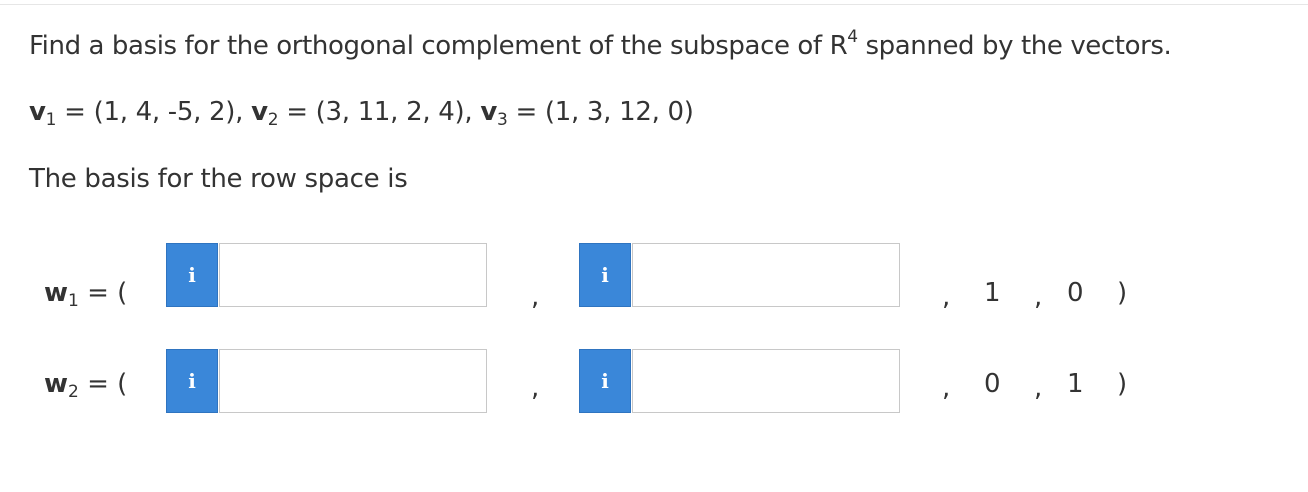 This screenshot has height=492, width=1308. Describe the element at coordinates (192, 275) in the screenshot. I see `info-icon-w1-component1: i` at that location.